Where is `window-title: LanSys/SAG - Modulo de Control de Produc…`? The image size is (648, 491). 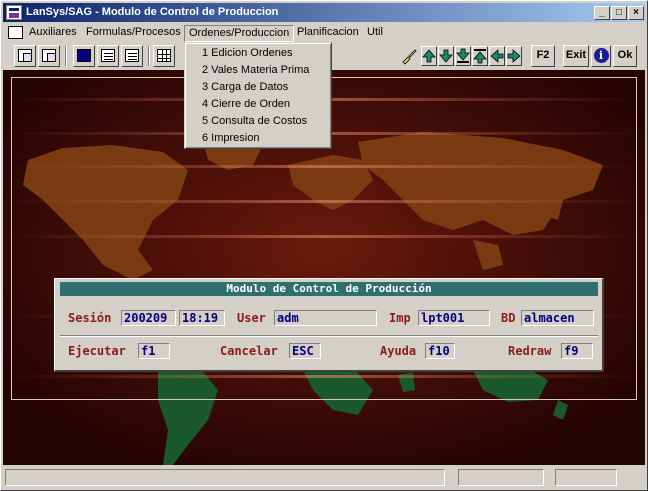 window-title: LanSys/SAG - Modulo de Control de Produc… is located at coordinates (152, 12).